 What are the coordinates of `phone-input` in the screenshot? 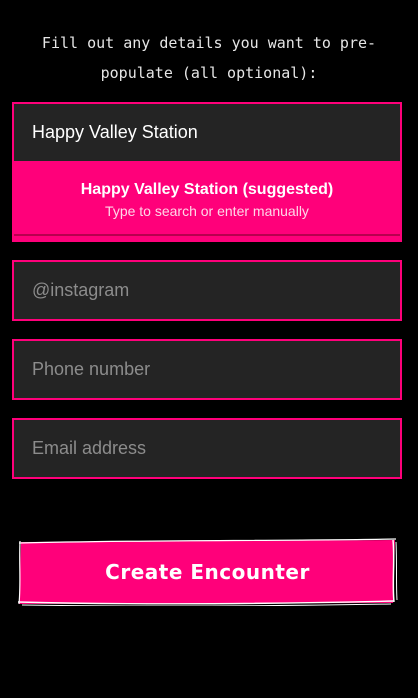 It's located at (207, 369).